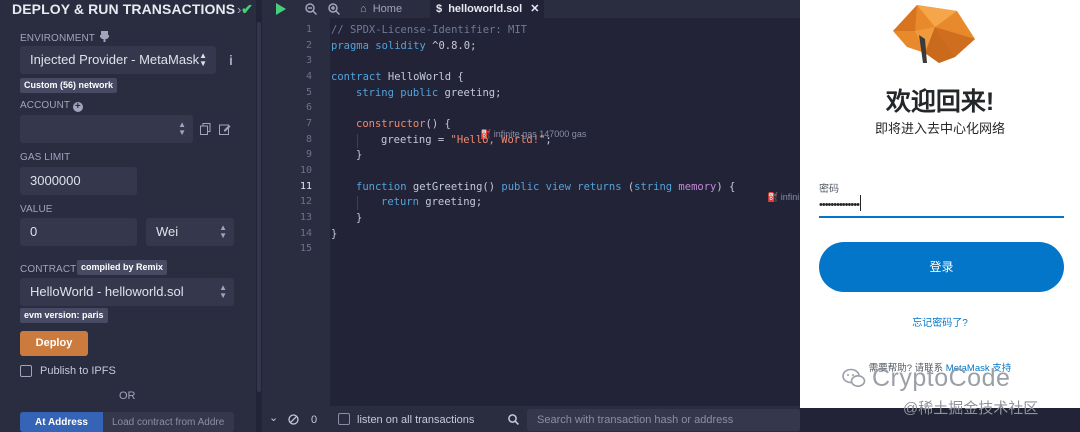  What do you see at coordinates (344, 419) in the screenshot?
I see `listen-checkbox` at bounding box center [344, 419].